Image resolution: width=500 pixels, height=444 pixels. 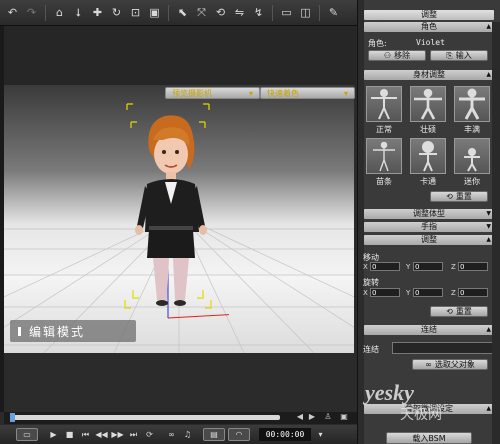 I want to click on body-type-header-text: 调整体型, so click(x=429, y=213).